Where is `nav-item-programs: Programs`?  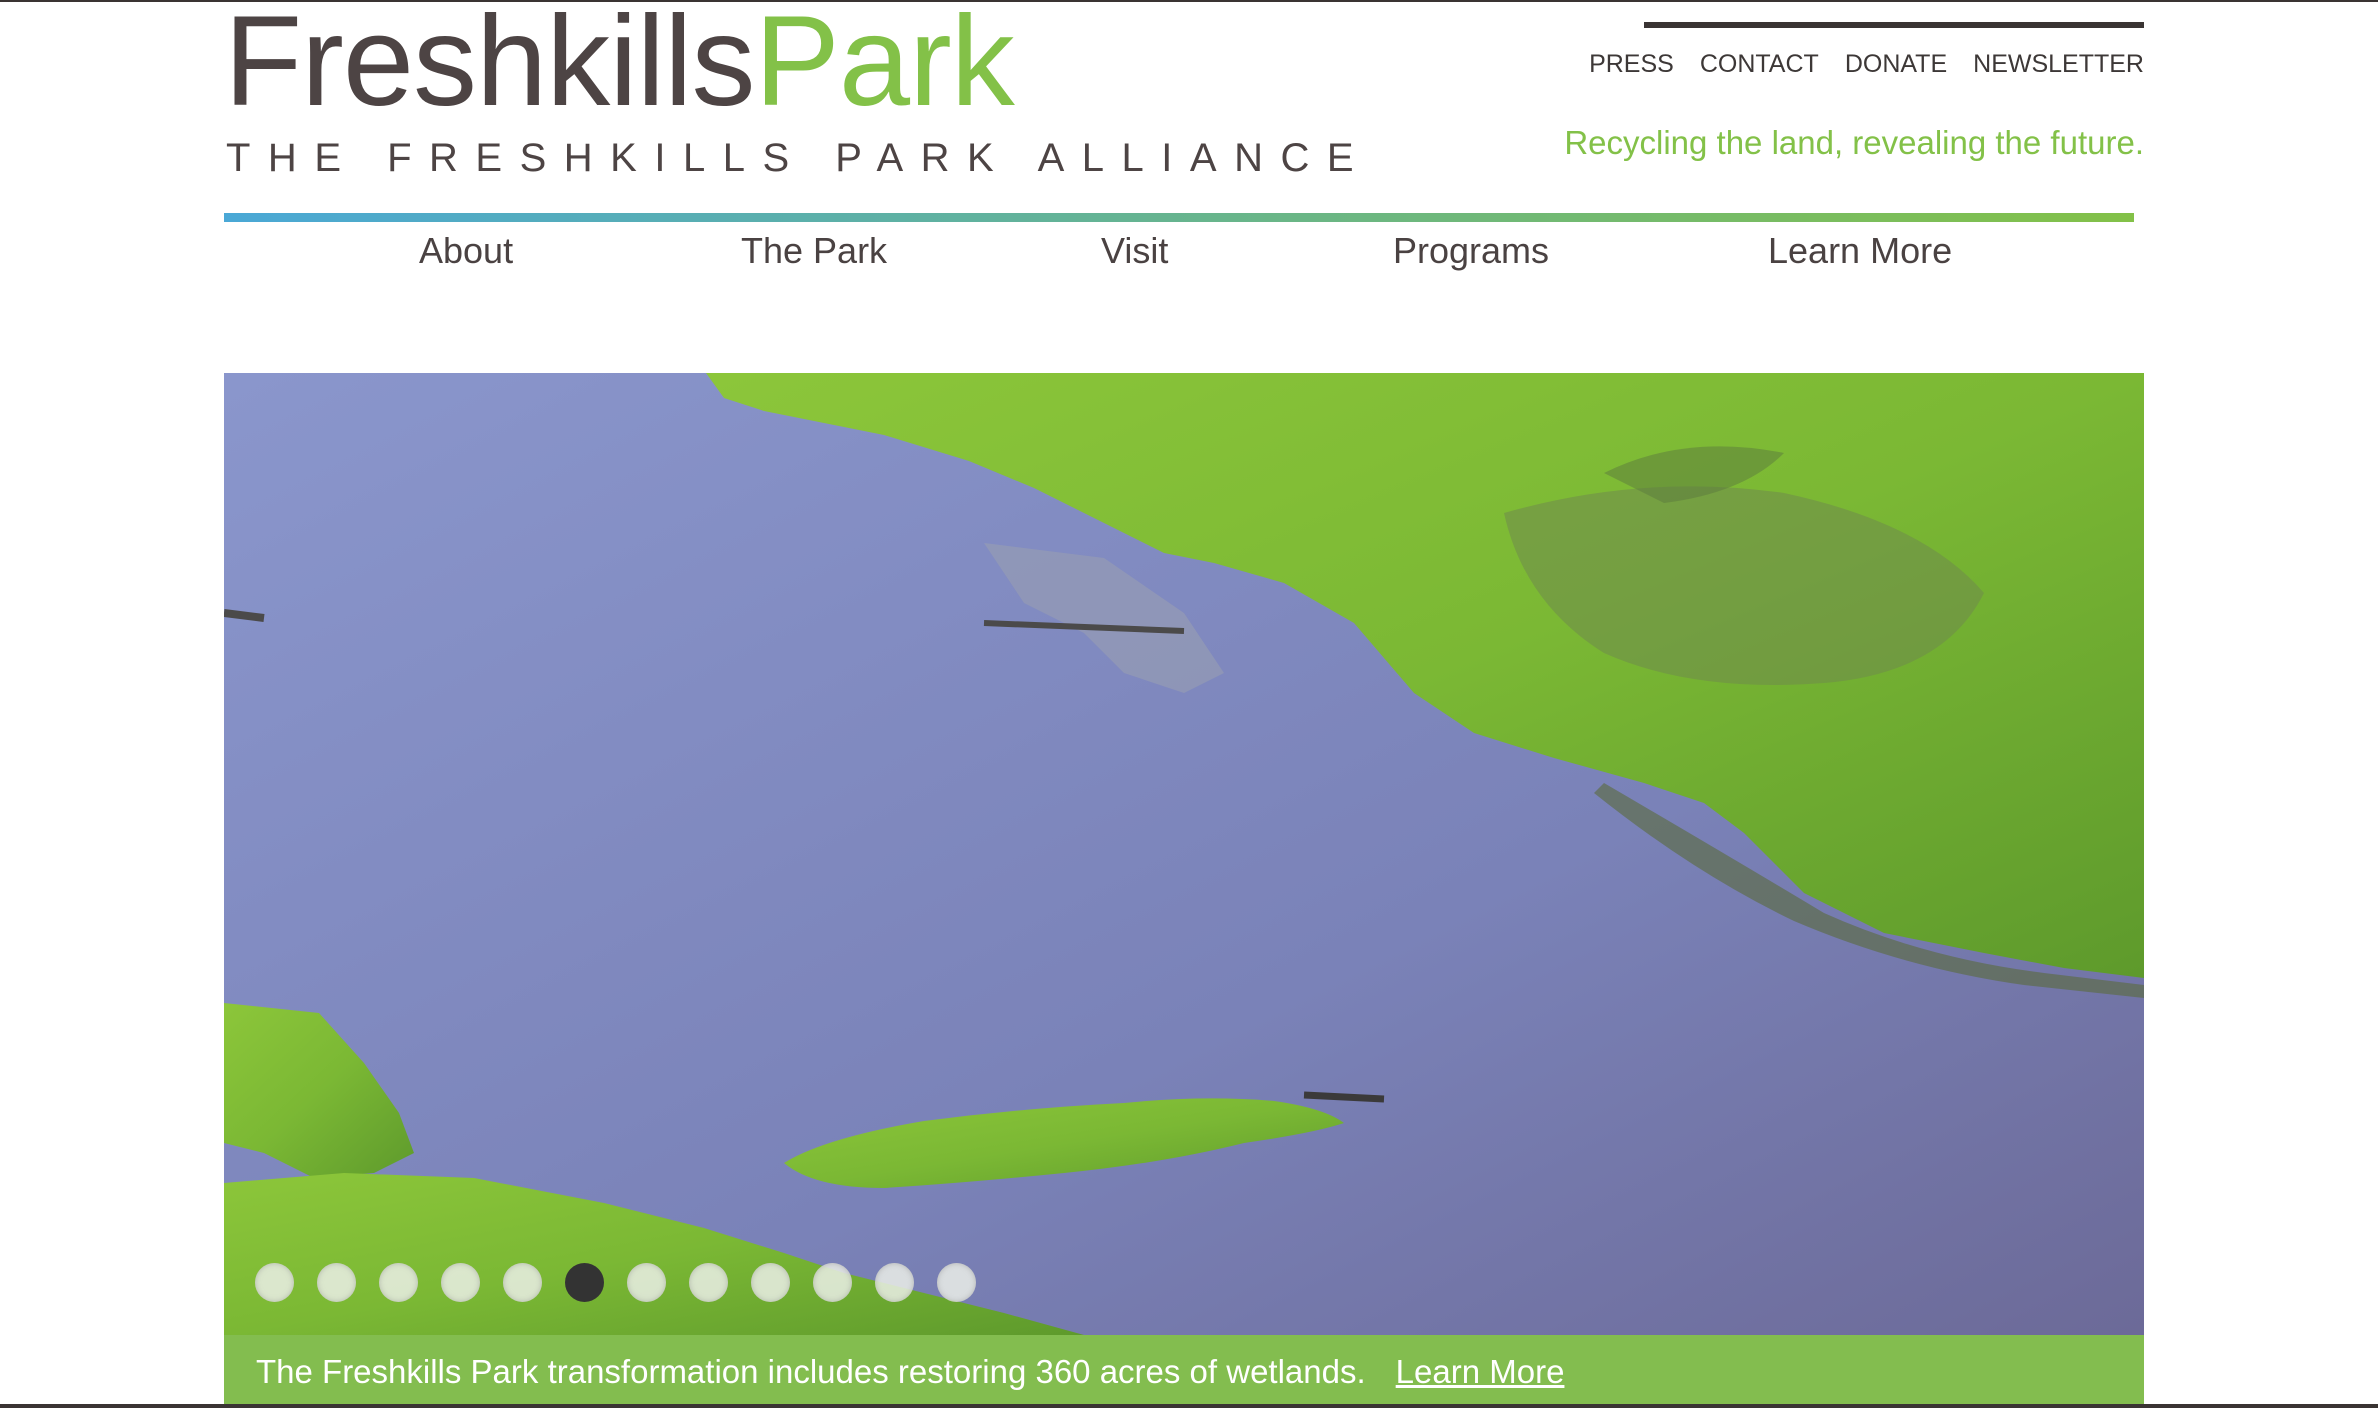
nav-item-programs: Programs is located at coordinates (1471, 251).